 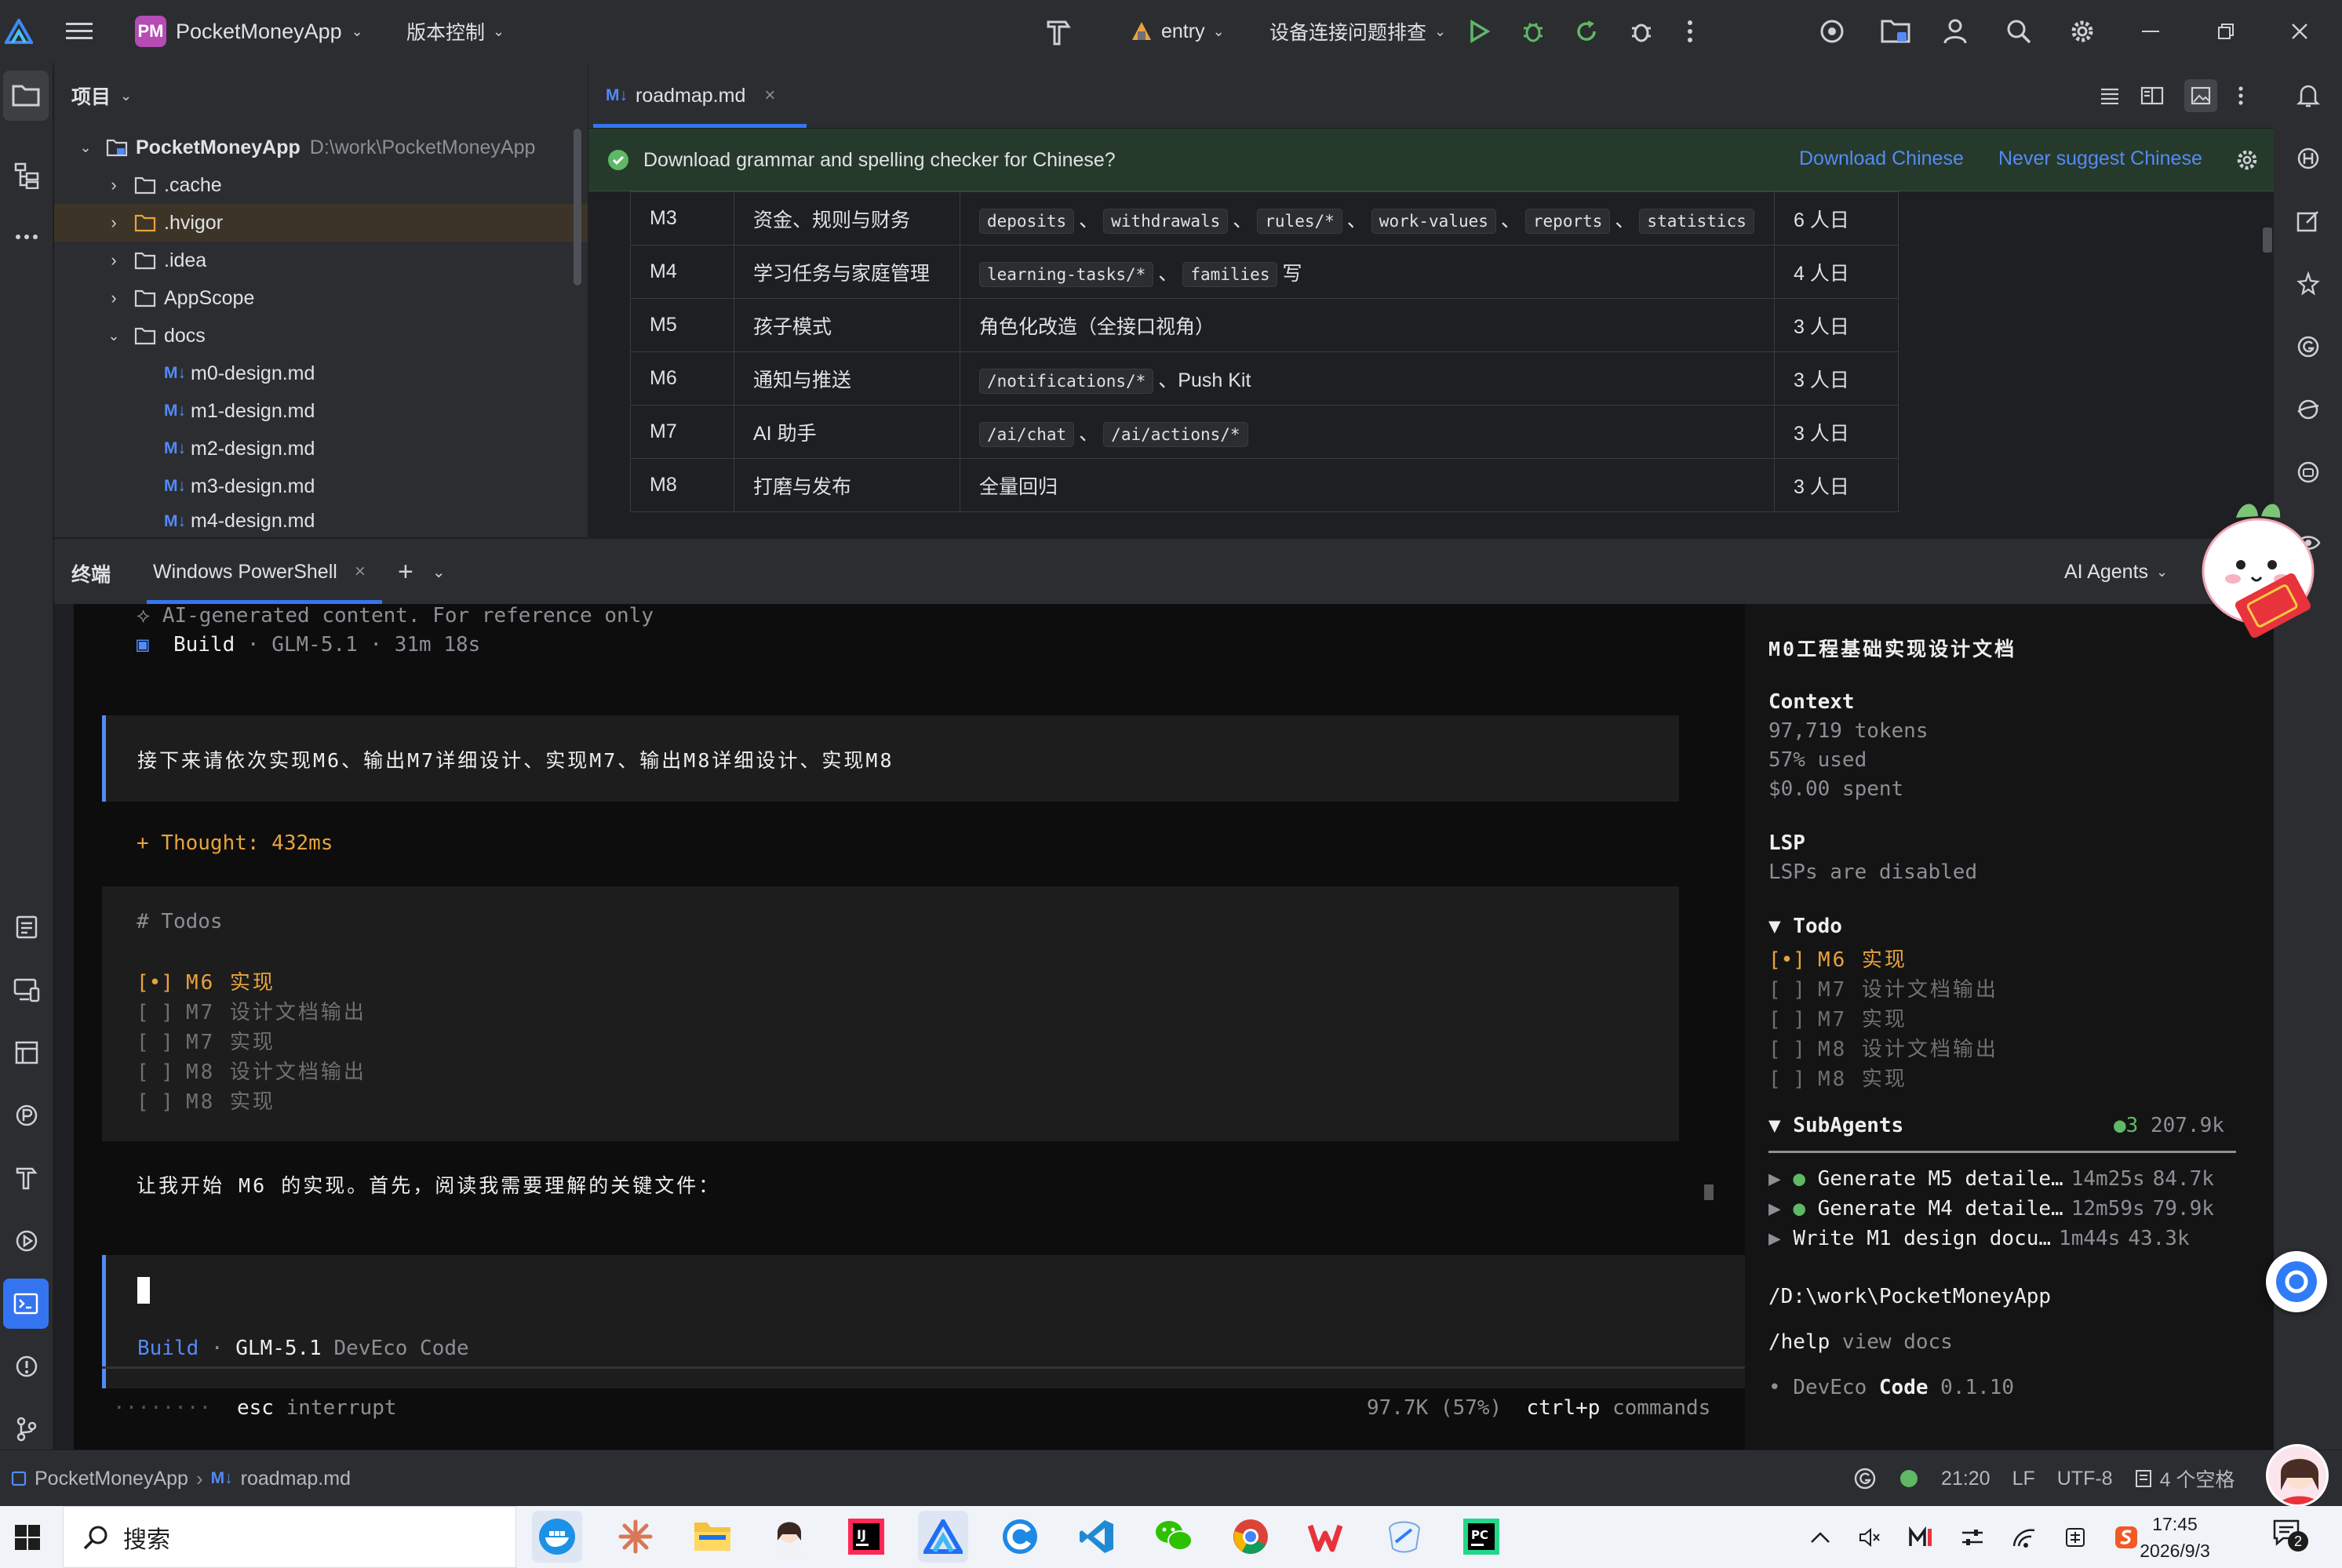 I want to click on terminal-tool-icon, so click(x=26, y=1304).